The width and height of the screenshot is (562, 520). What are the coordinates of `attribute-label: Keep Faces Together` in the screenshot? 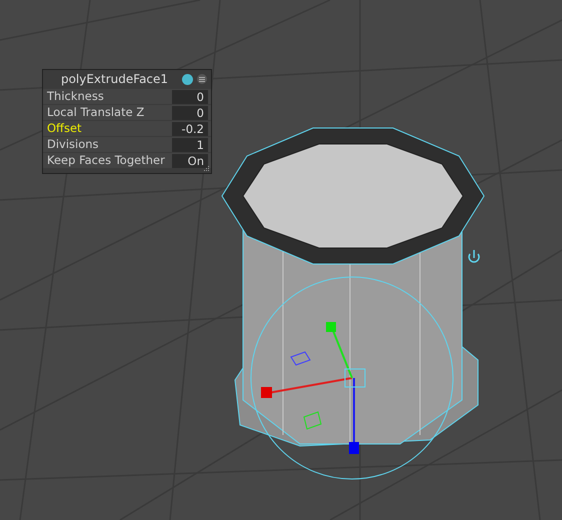 It's located at (107, 160).